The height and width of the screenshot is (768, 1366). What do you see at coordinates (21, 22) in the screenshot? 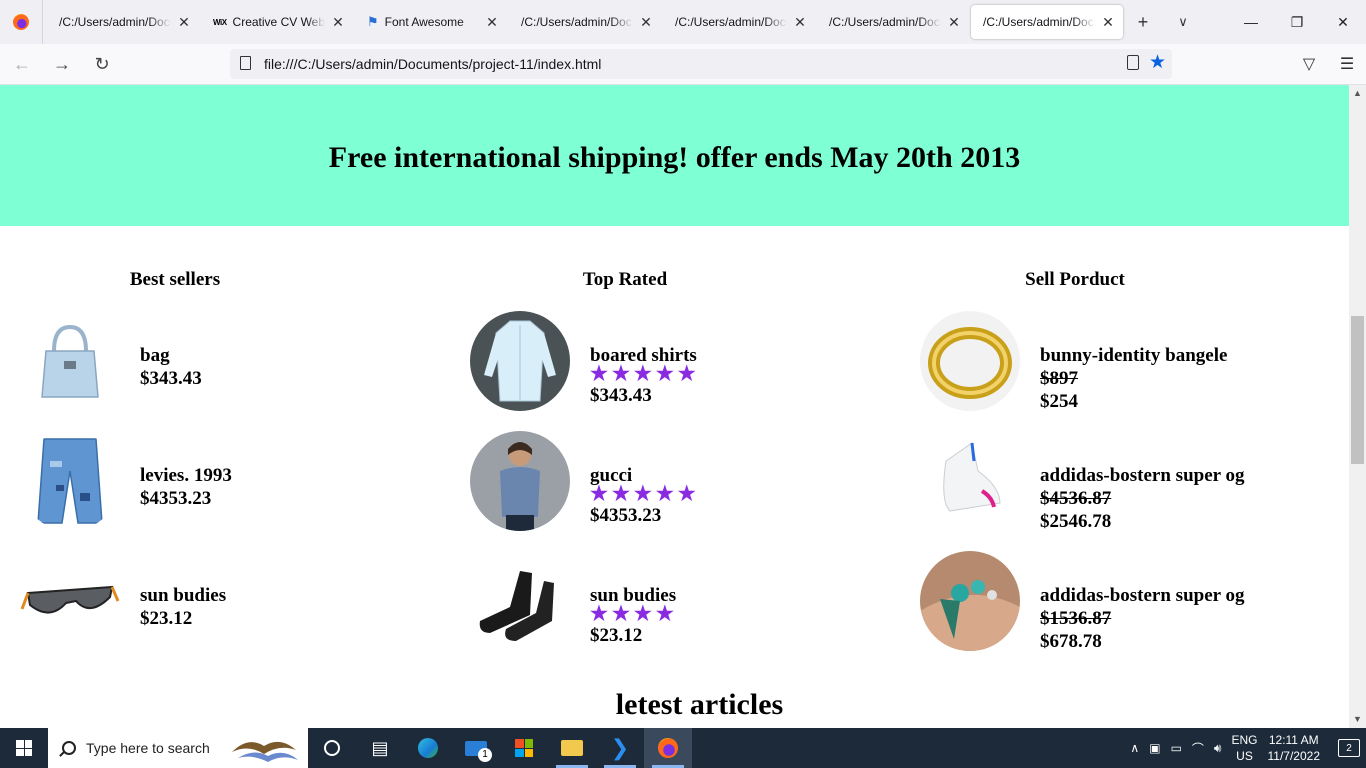
I see `firefox-icon` at bounding box center [21, 22].